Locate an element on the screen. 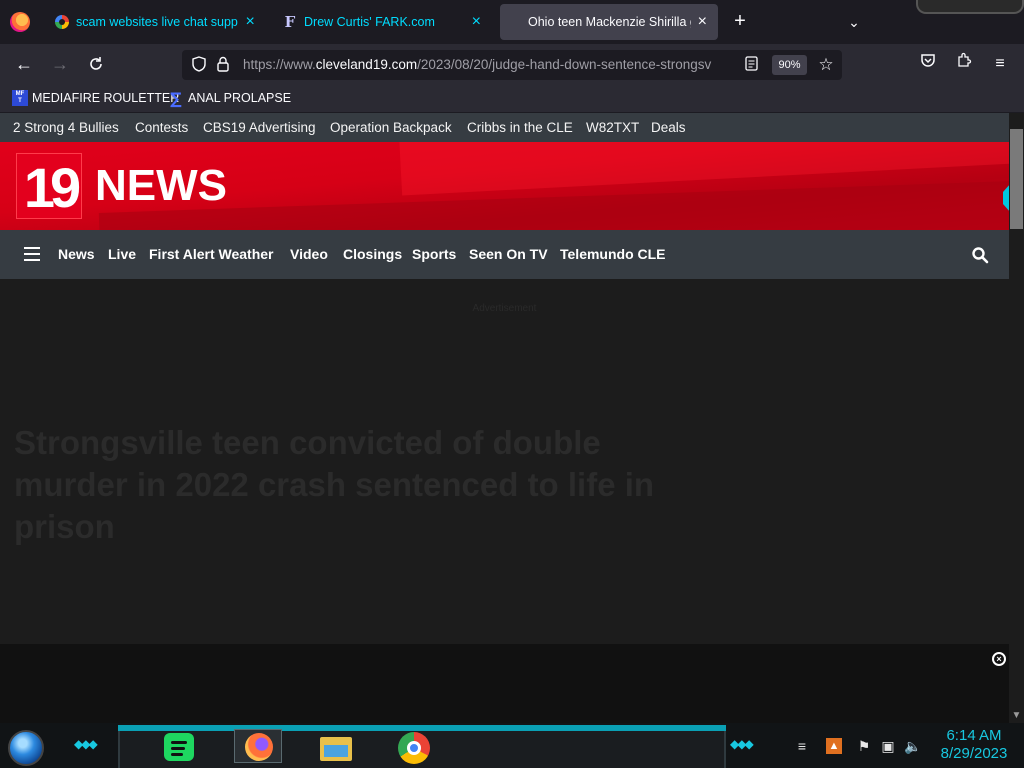 This screenshot has height=768, width=1024. scrollbar-thumb is located at coordinates (1016, 179).